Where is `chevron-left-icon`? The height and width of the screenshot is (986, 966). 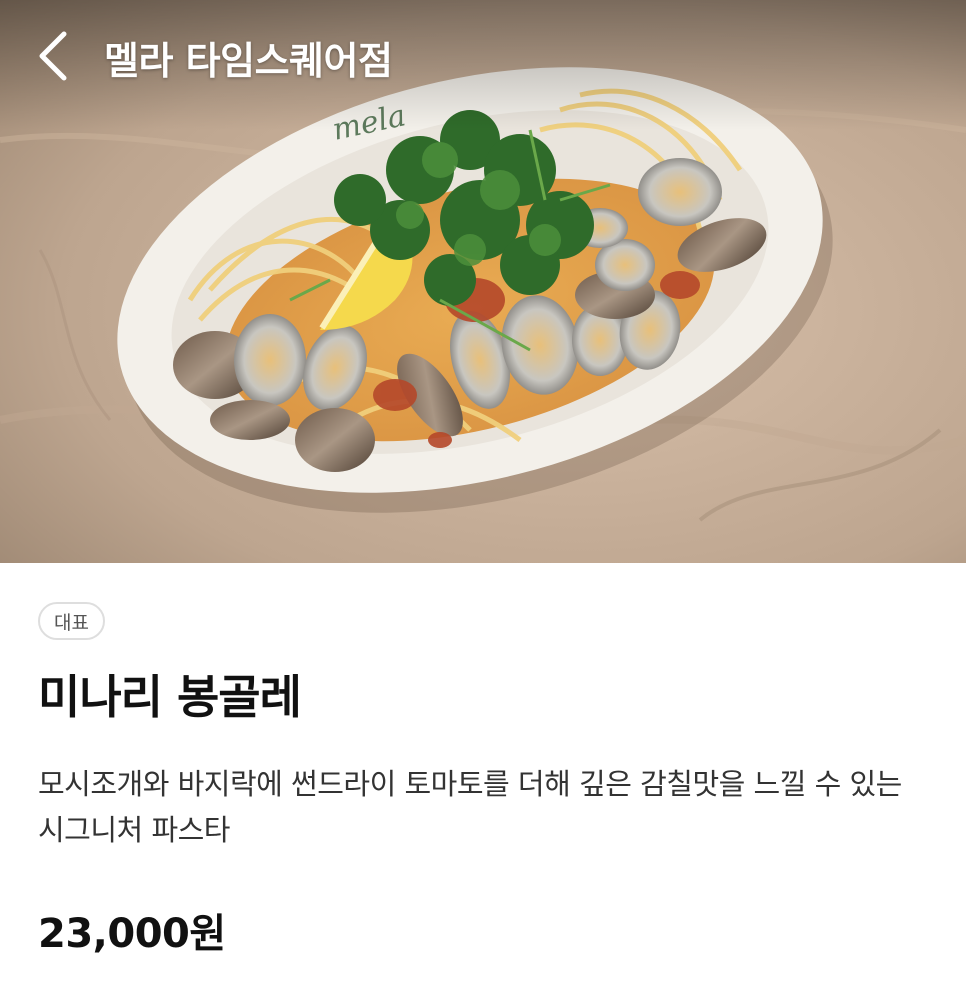 chevron-left-icon is located at coordinates (53, 56).